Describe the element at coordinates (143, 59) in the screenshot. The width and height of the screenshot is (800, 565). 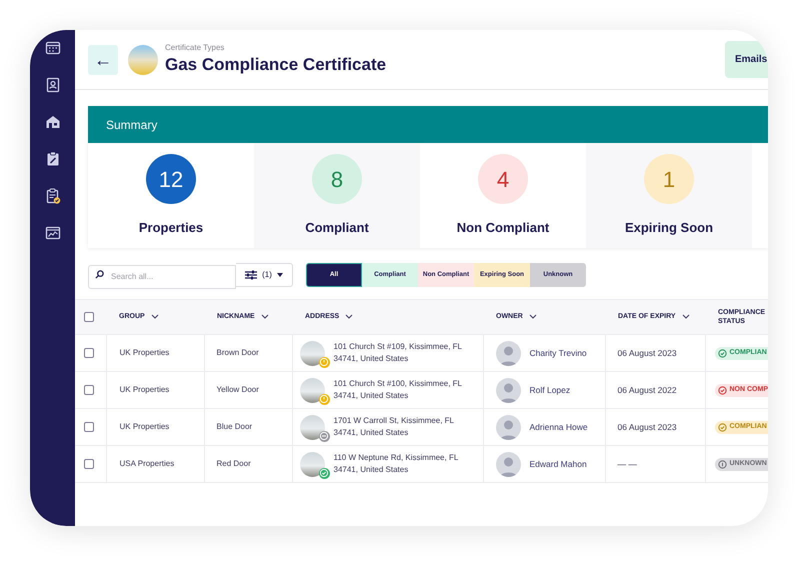
I see `certificate-thumbnail` at that location.